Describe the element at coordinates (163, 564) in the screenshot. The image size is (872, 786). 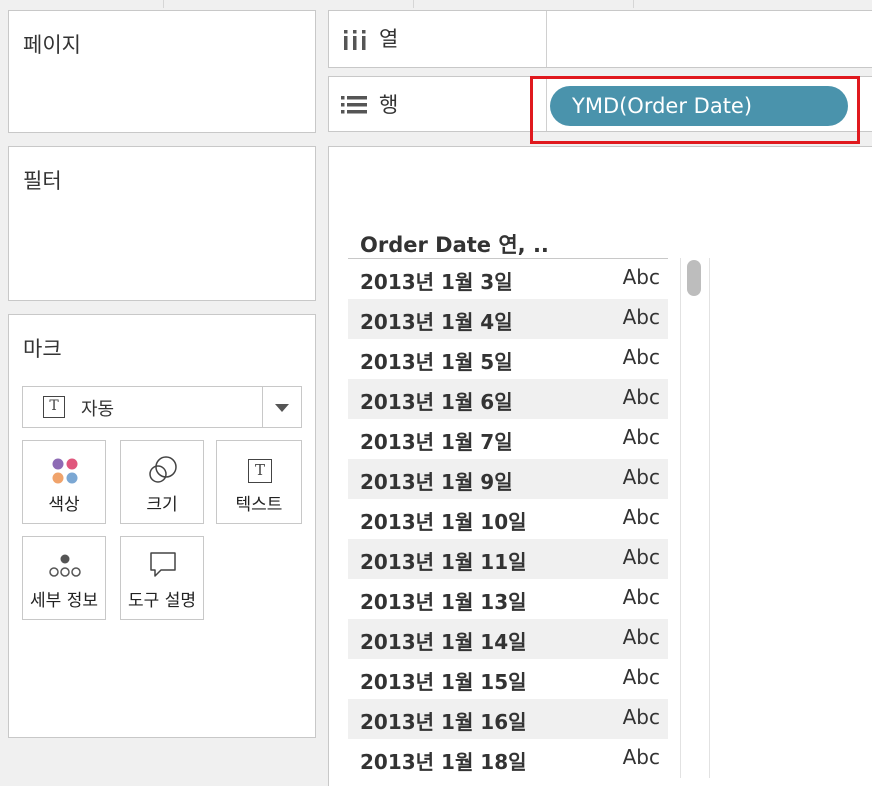
I see `tooltip-bubble-icon` at that location.